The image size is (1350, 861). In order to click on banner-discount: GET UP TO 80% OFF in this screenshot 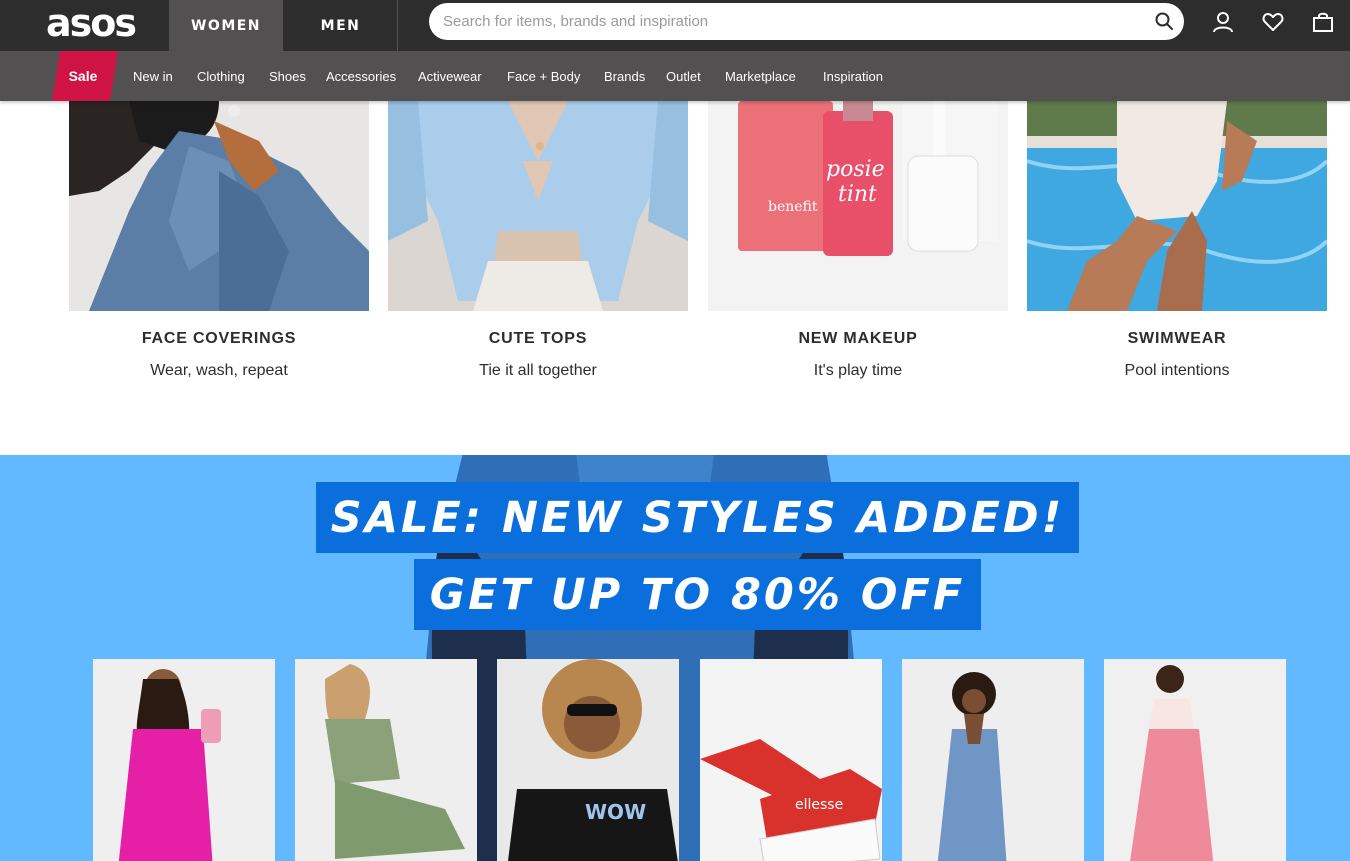, I will do `click(697, 594)`.